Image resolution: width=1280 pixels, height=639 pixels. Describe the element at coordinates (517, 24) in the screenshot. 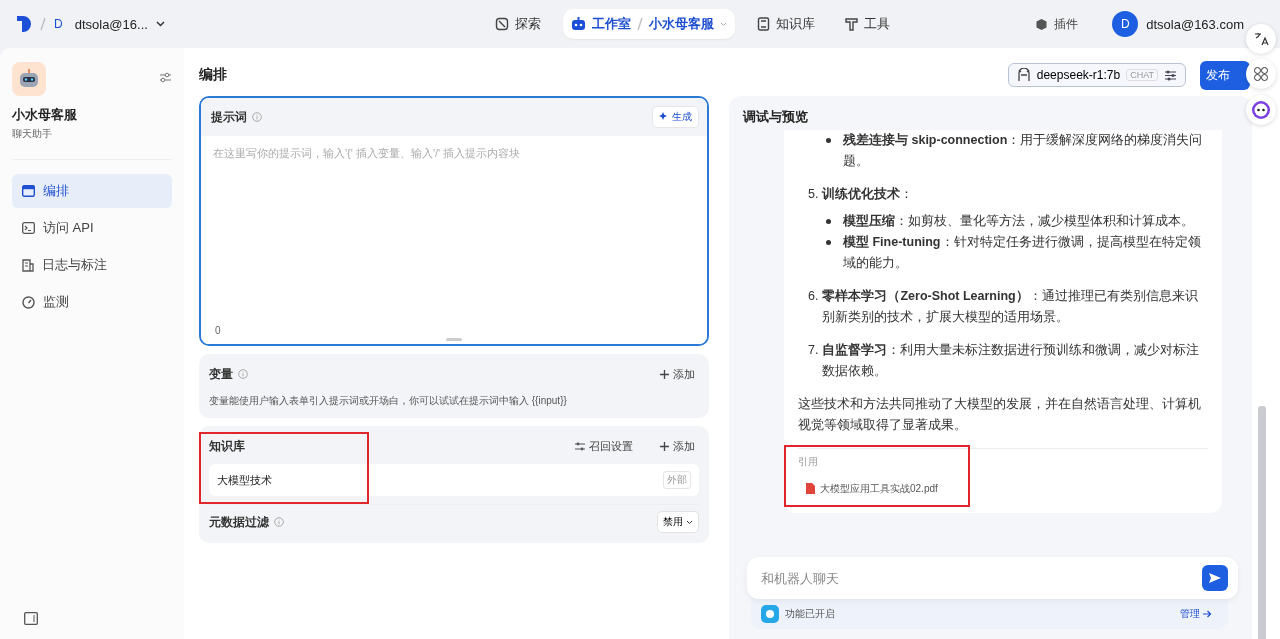

I see `nav-tab: 探索` at that location.